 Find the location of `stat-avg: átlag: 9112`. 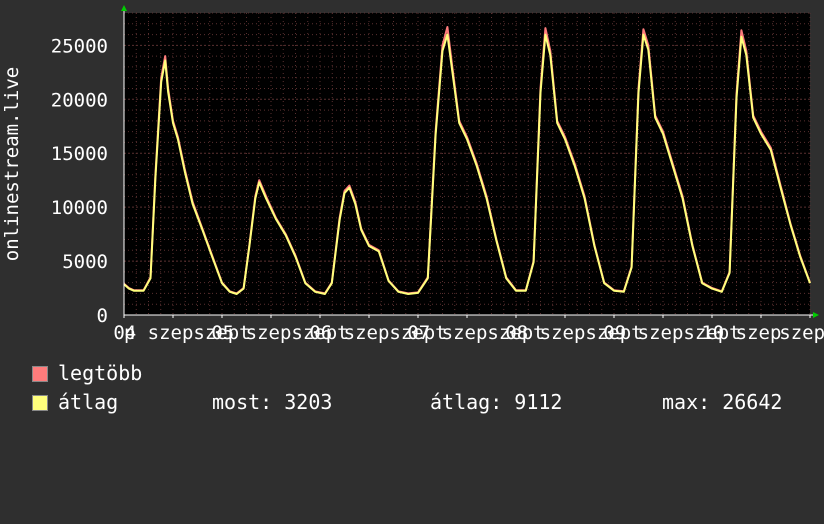

stat-avg: átlag: 9112 is located at coordinates (496, 402).